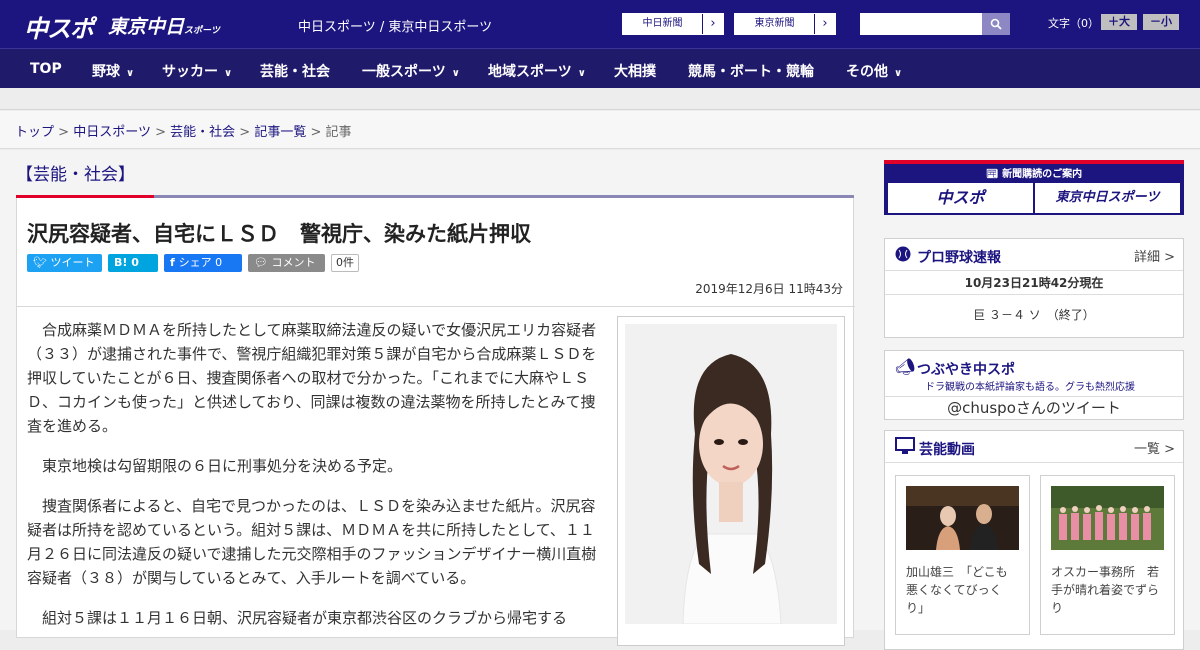 This screenshot has width=1200, height=650. What do you see at coordinates (404, 72) in the screenshot?
I see `nav-label: 一般スポーツ` at bounding box center [404, 72].